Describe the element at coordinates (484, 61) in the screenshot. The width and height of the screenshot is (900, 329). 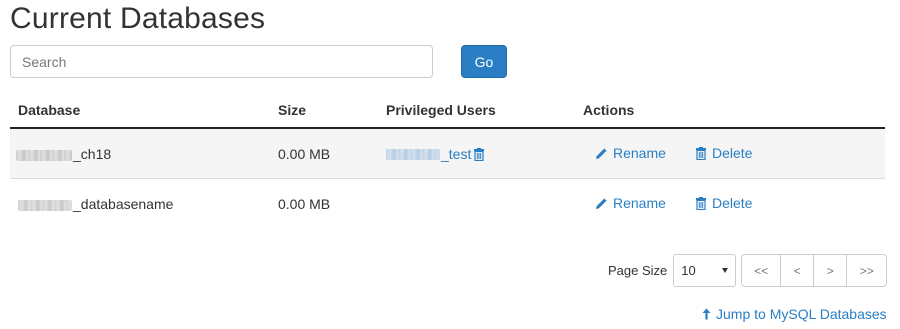
I see `go-button: Go` at that location.